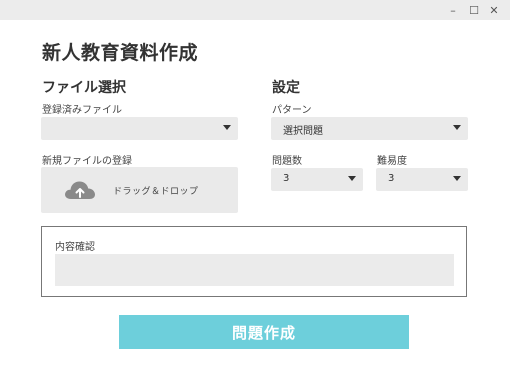 The image size is (510, 370). What do you see at coordinates (156, 192) in the screenshot?
I see `dropzone-text: ドラッグ＆ドロップ` at bounding box center [156, 192].